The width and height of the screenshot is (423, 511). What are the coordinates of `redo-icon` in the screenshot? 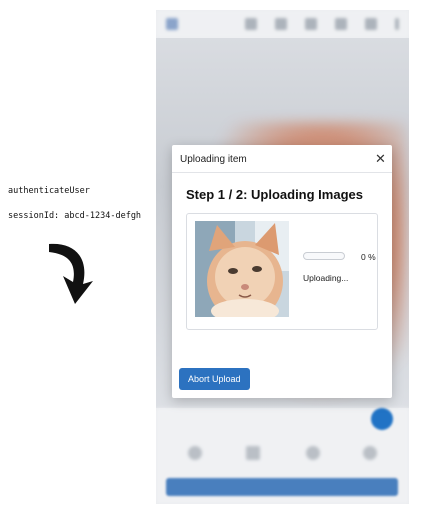 It's located at (281, 24).